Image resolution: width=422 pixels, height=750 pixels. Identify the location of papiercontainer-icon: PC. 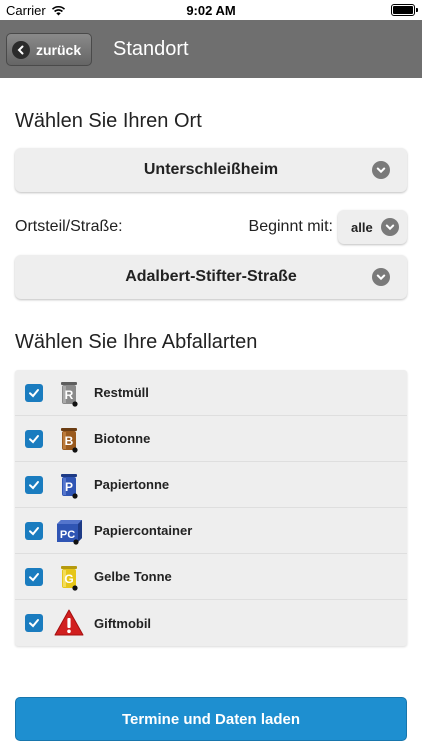
(69, 532).